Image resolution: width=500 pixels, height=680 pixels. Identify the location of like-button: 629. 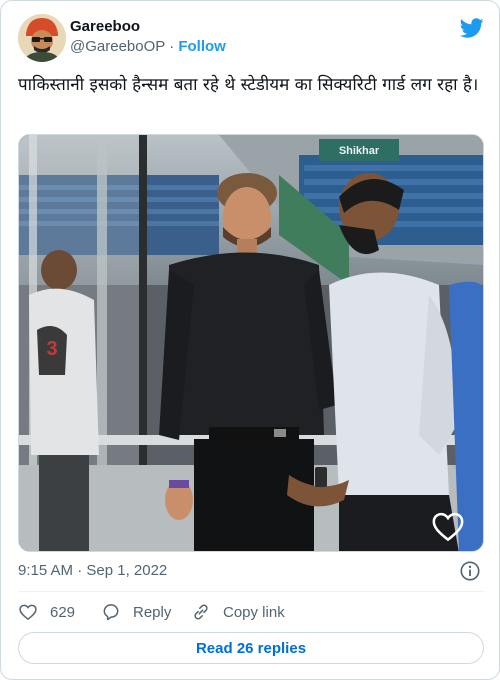
(46, 612).